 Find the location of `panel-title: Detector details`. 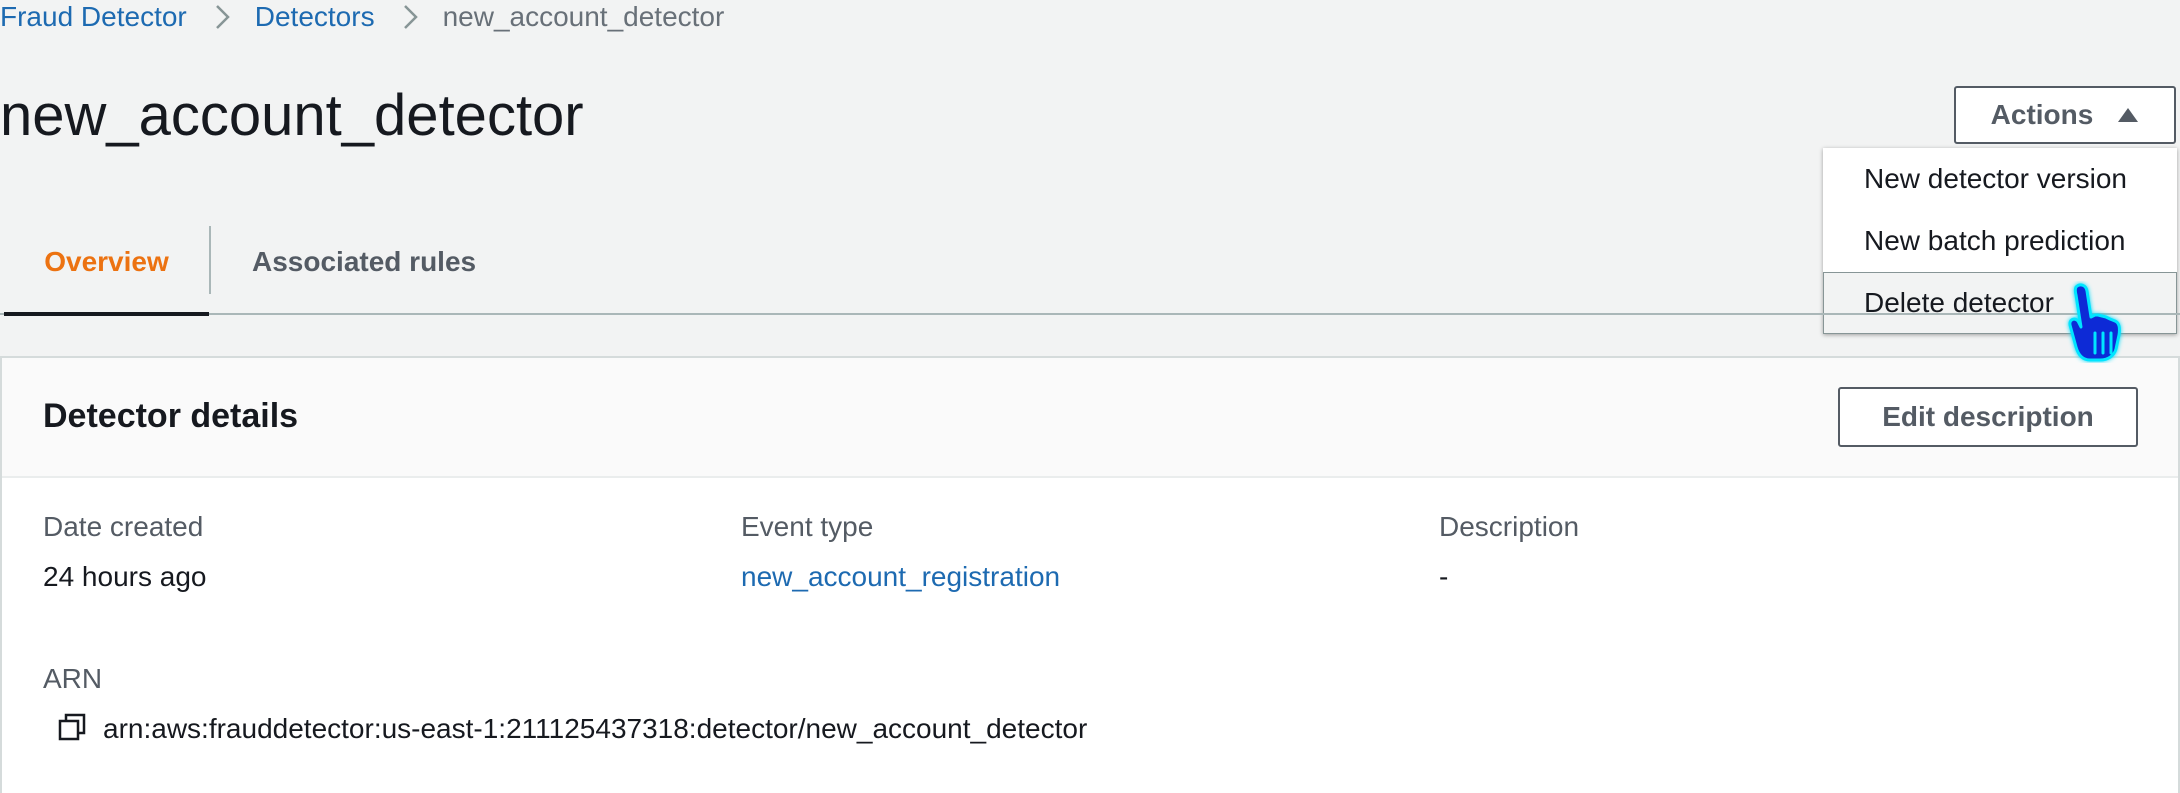

panel-title: Detector details is located at coordinates (171, 416).